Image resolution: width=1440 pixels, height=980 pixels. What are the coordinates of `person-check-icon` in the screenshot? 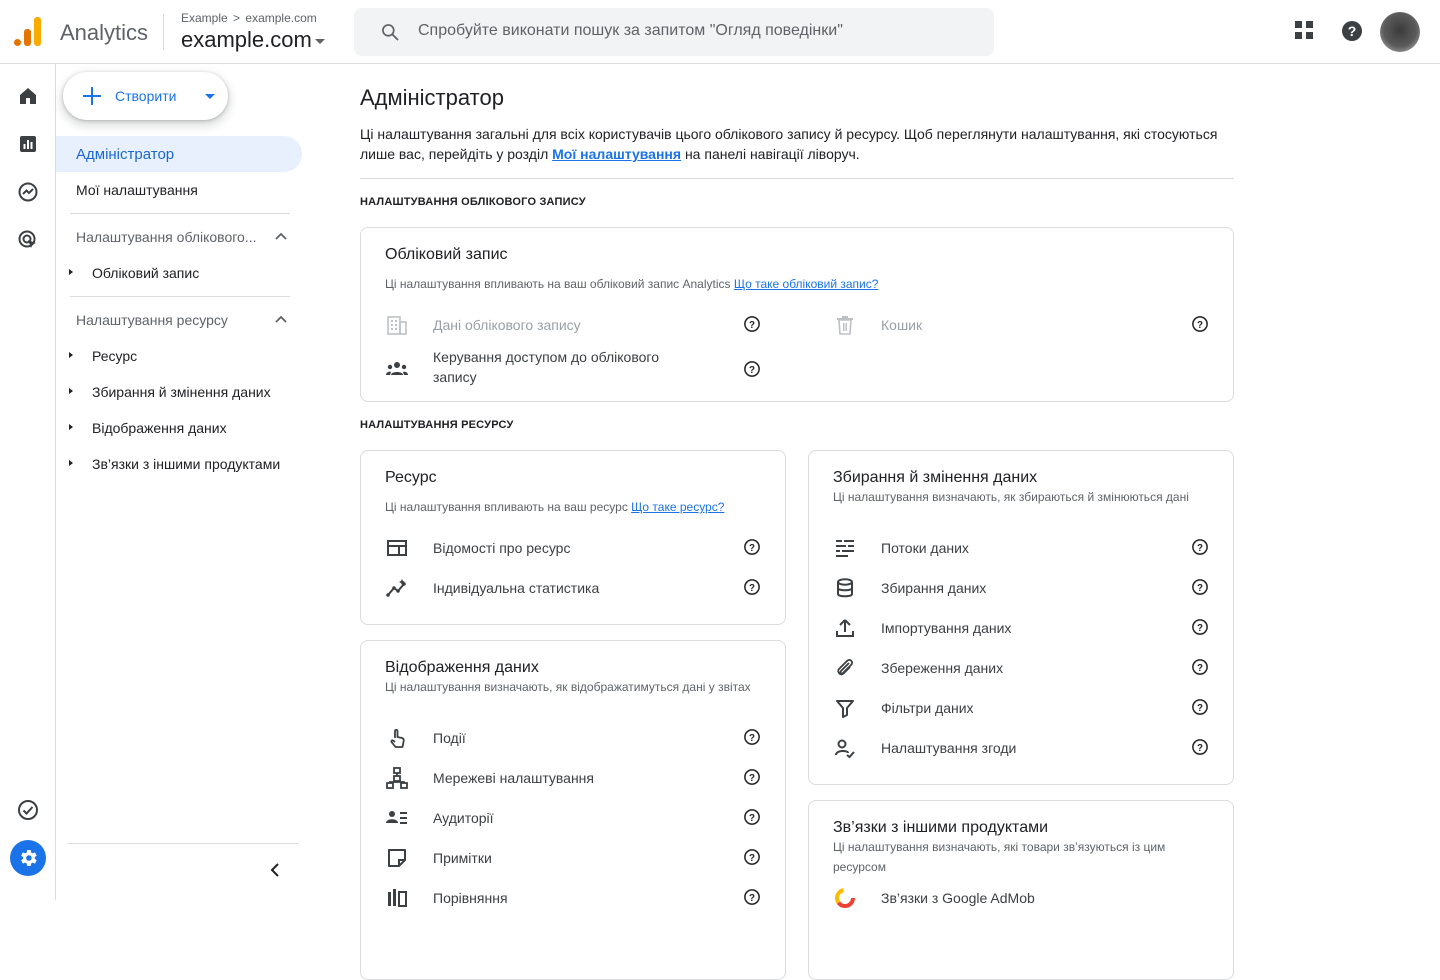 It's located at (845, 749).